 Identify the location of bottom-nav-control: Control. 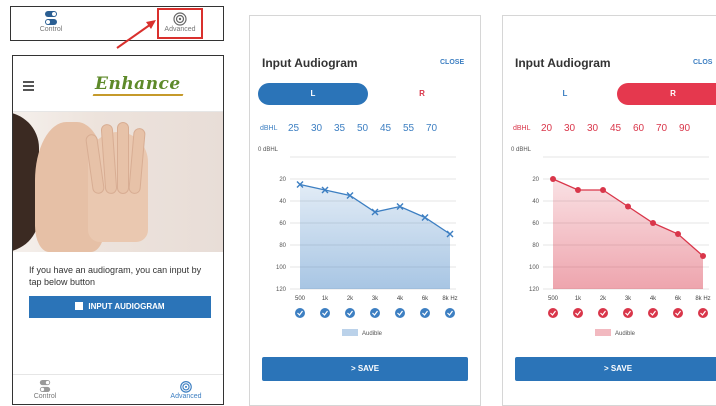
(45, 389).